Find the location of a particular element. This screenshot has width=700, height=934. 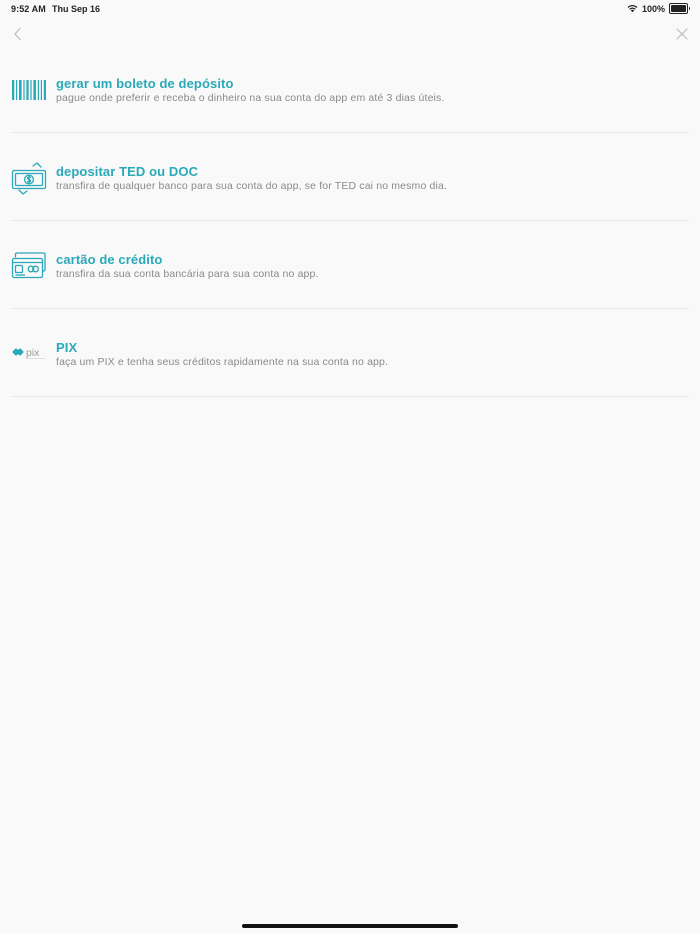

credit-card-icon is located at coordinates (29, 265).